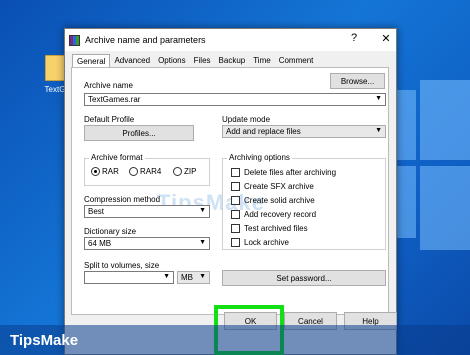 The height and width of the screenshot is (355, 470). I want to click on option-lock-archive-label: Lock archive, so click(266, 242).